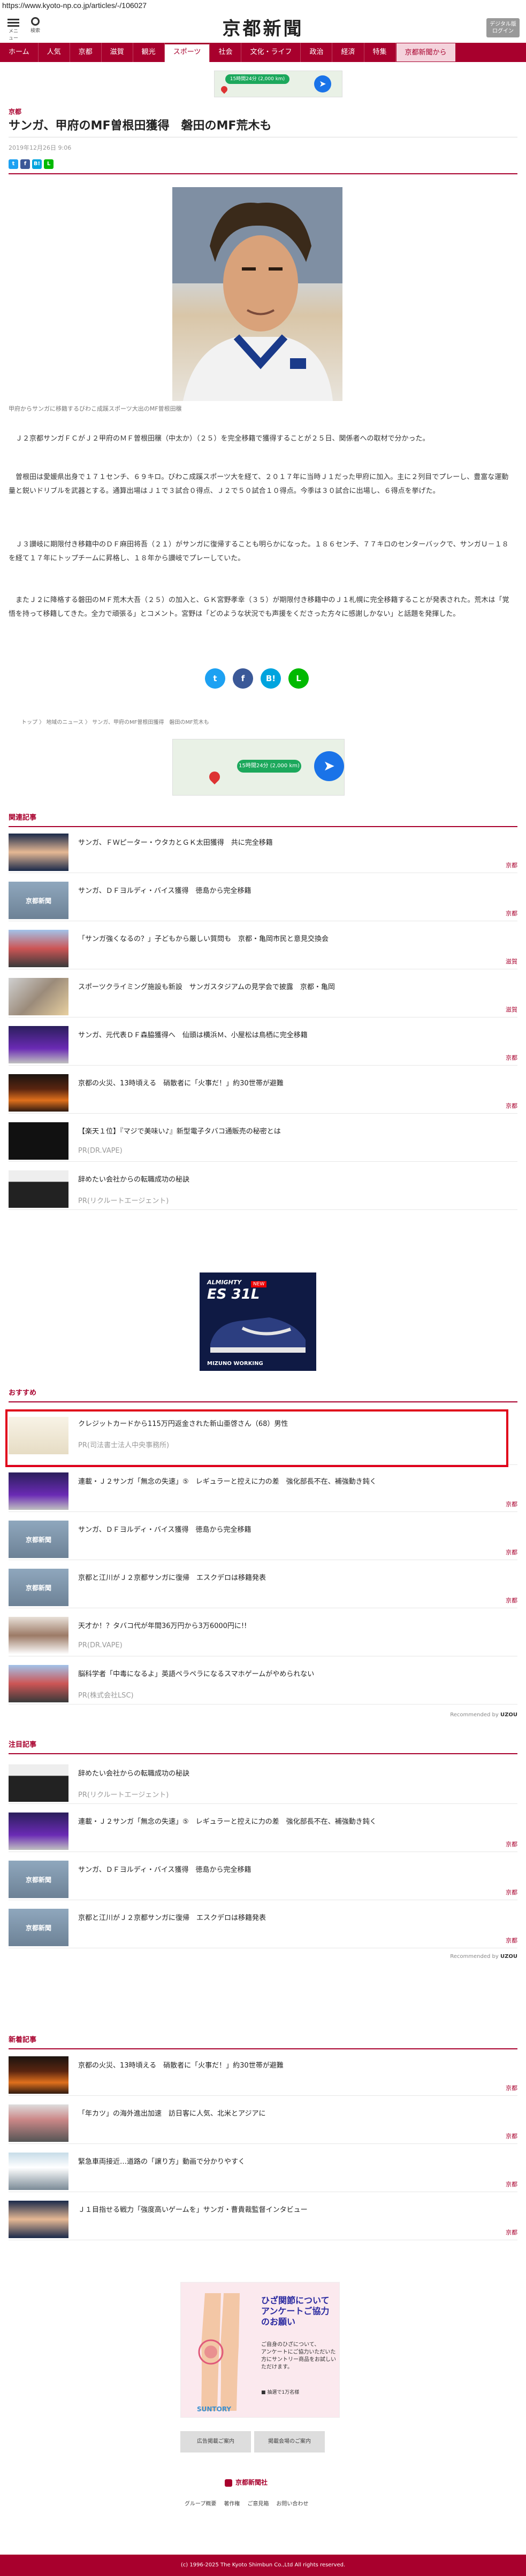 This screenshot has height=2576, width=526. I want to click on list-item: Ｊ１目指せる戦力「強度高いゲームを」サンガ・曹貴裁監督インタビュー 京都, so click(263, 2218).